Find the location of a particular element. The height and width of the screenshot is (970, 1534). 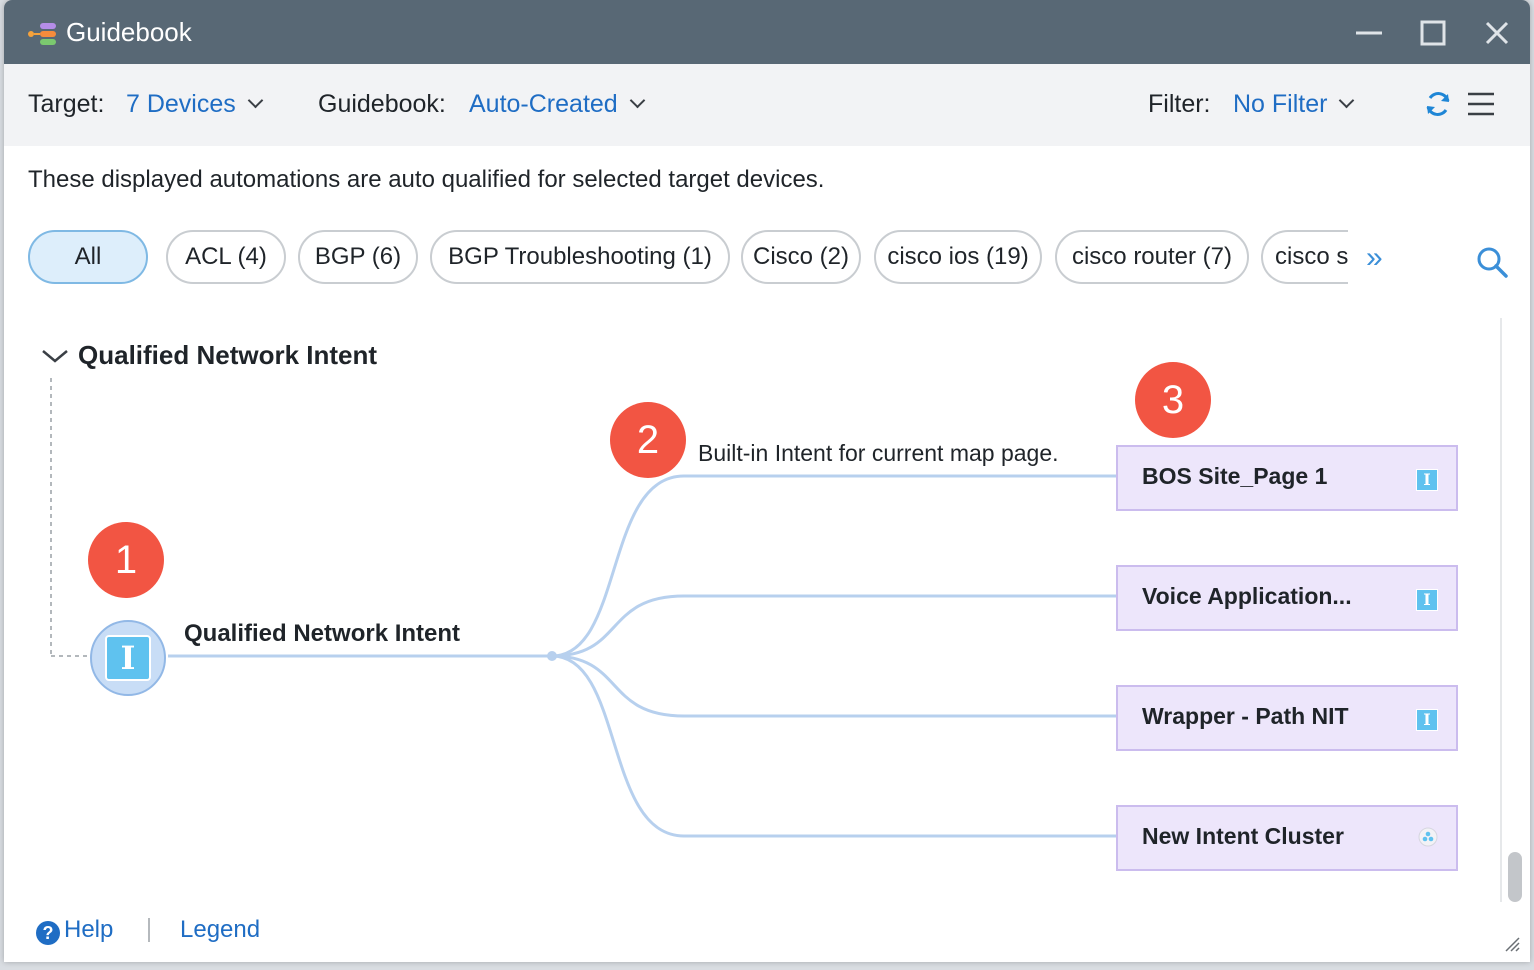

resize-grip-icon is located at coordinates (1512, 944).